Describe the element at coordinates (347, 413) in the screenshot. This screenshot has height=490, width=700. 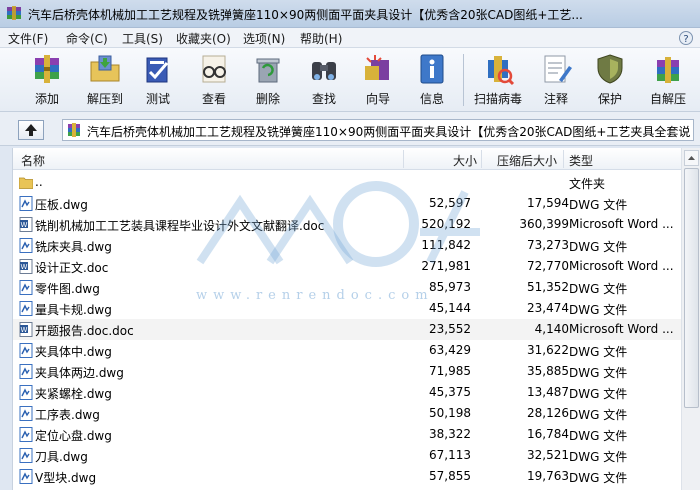
I see `file-row: 工序表.dwg 50,198 28,126 DWG 文件` at that location.